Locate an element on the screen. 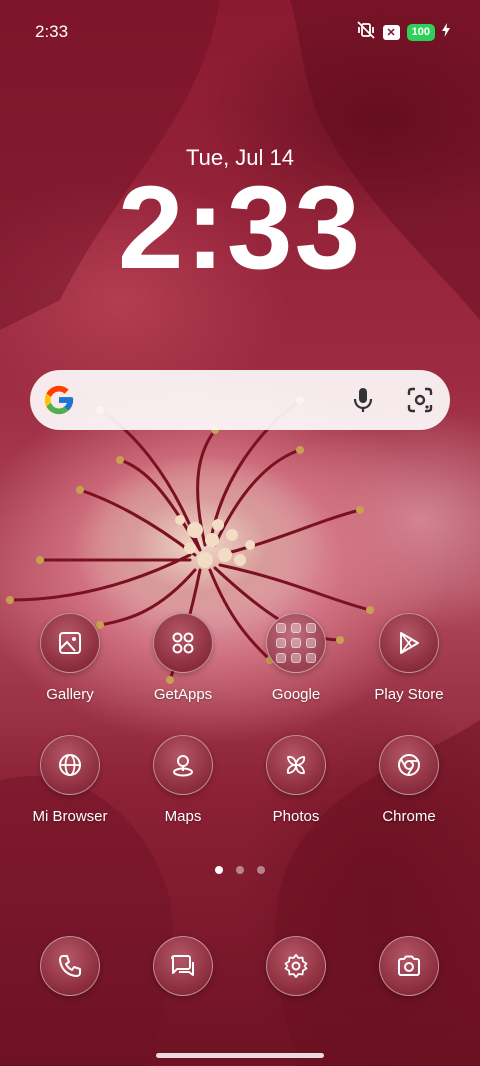 The height and width of the screenshot is (1066, 480). getapps-icon is located at coordinates (183, 643).